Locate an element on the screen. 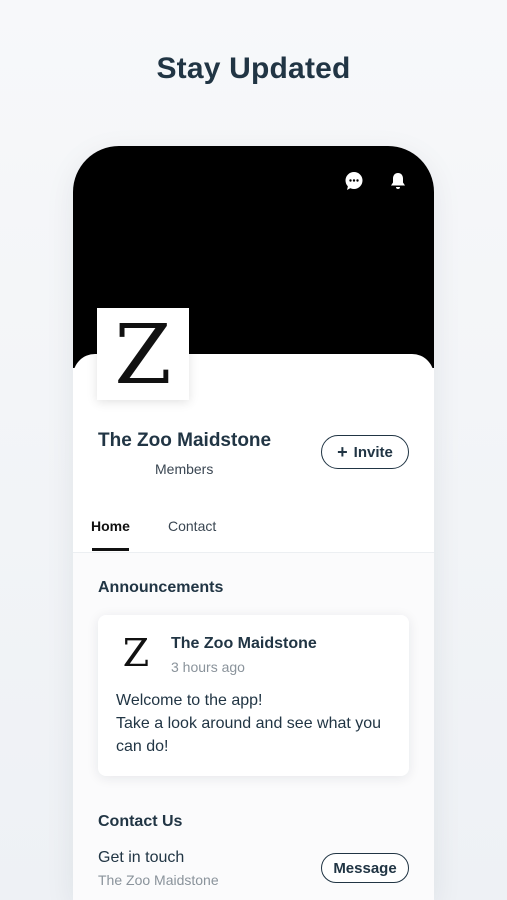  plus-icon: + is located at coordinates (342, 452).